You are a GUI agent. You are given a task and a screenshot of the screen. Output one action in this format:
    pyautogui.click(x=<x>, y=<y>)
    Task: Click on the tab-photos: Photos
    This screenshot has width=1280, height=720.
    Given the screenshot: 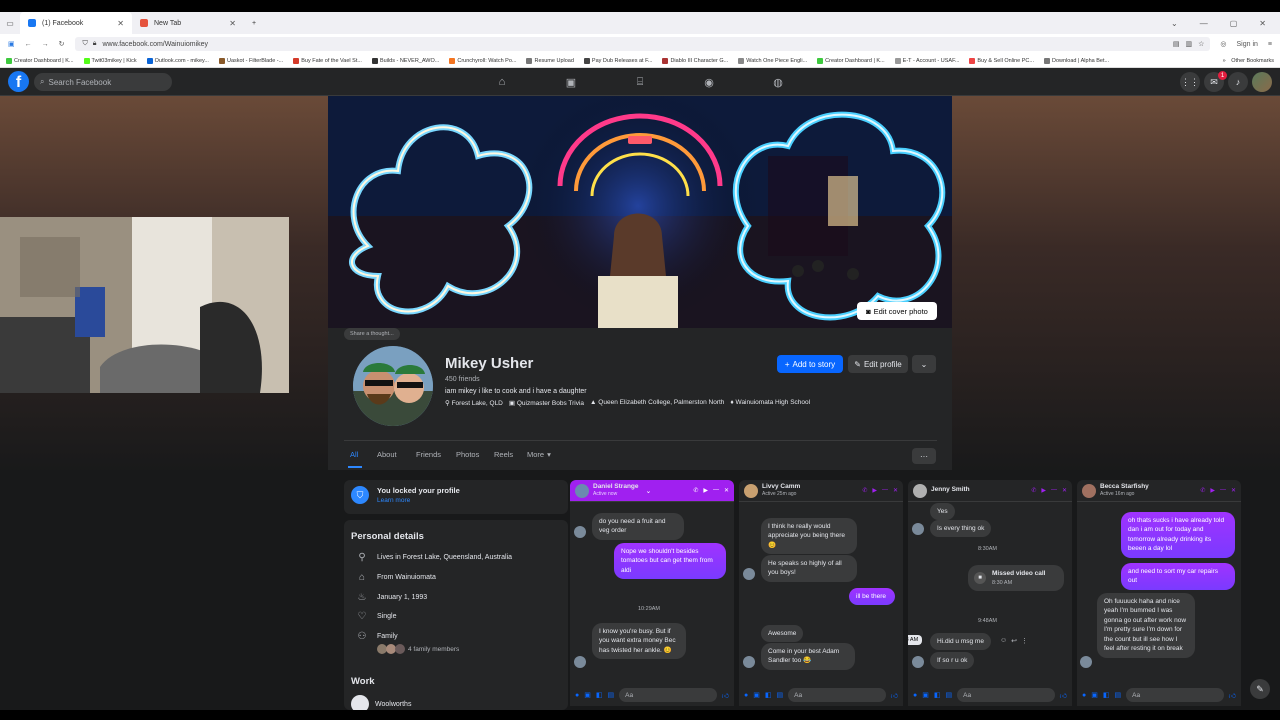 What is the action you would take?
    pyautogui.click(x=475, y=454)
    